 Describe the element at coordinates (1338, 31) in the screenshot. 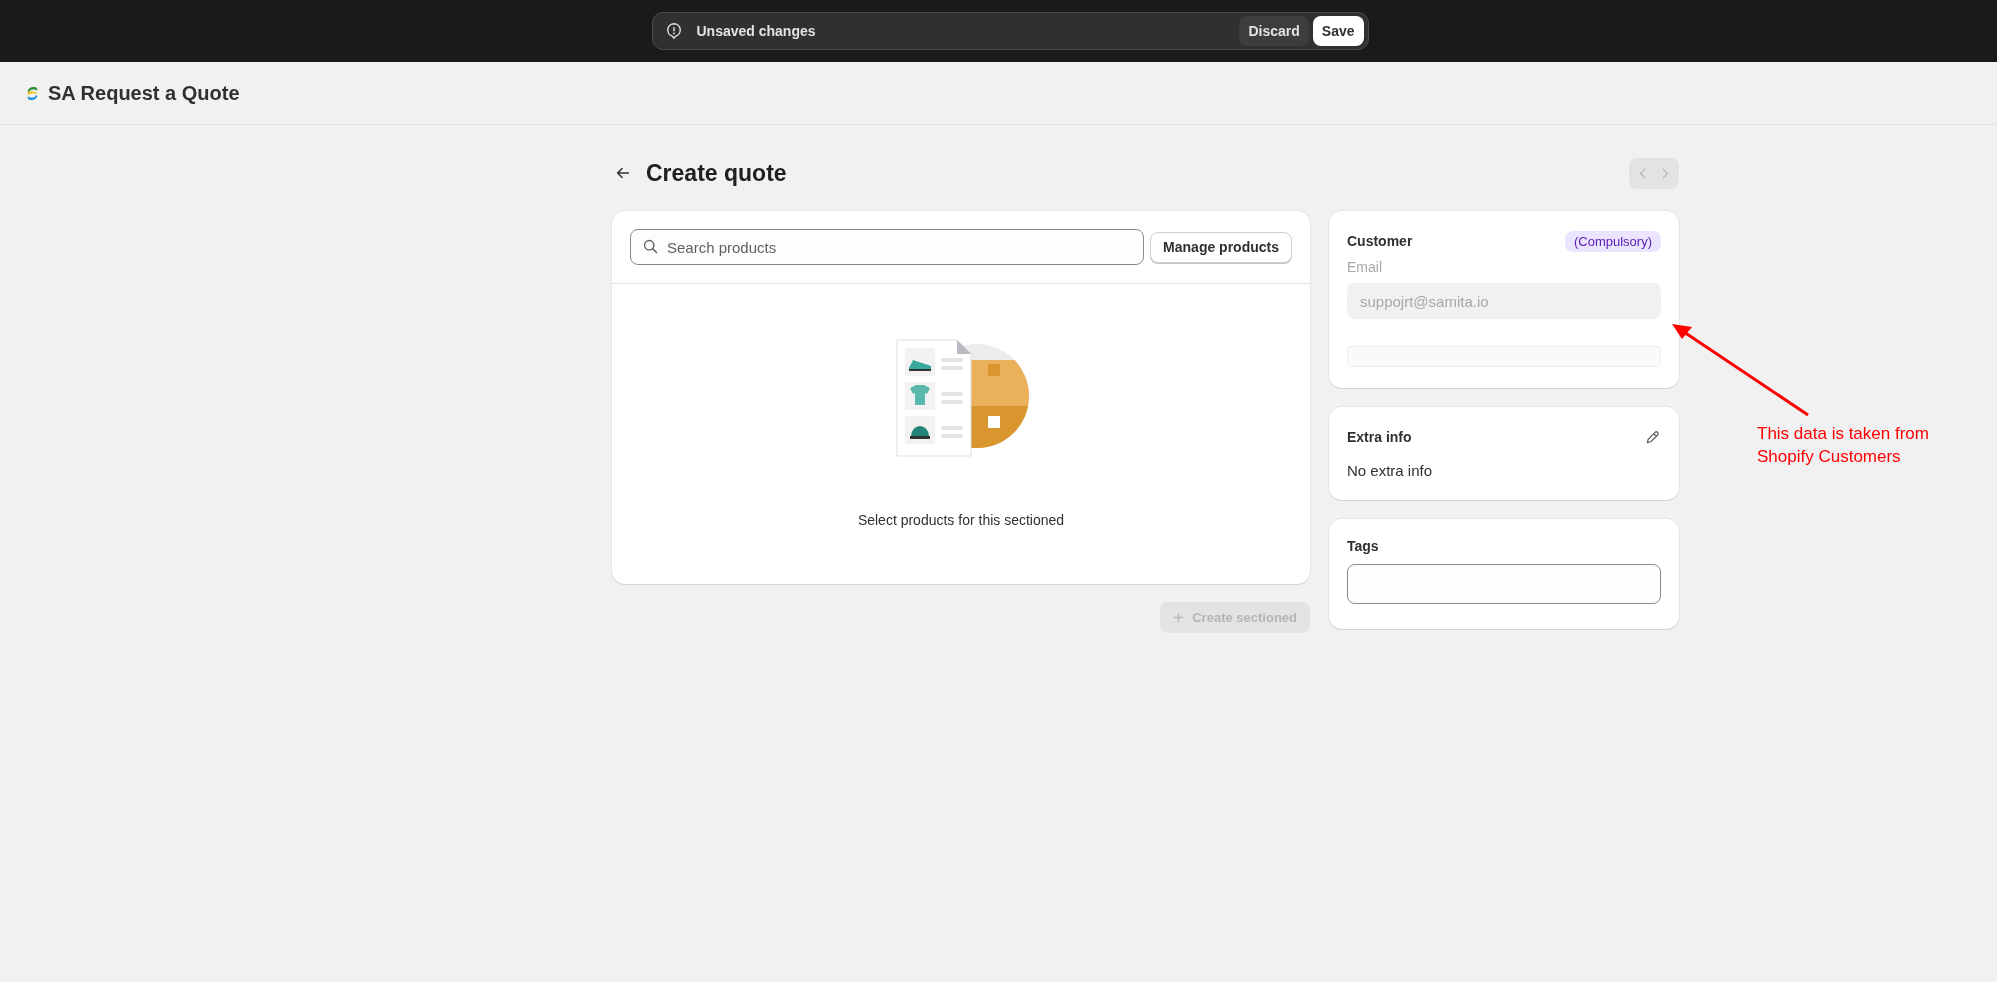

I see `save-button: Save` at that location.